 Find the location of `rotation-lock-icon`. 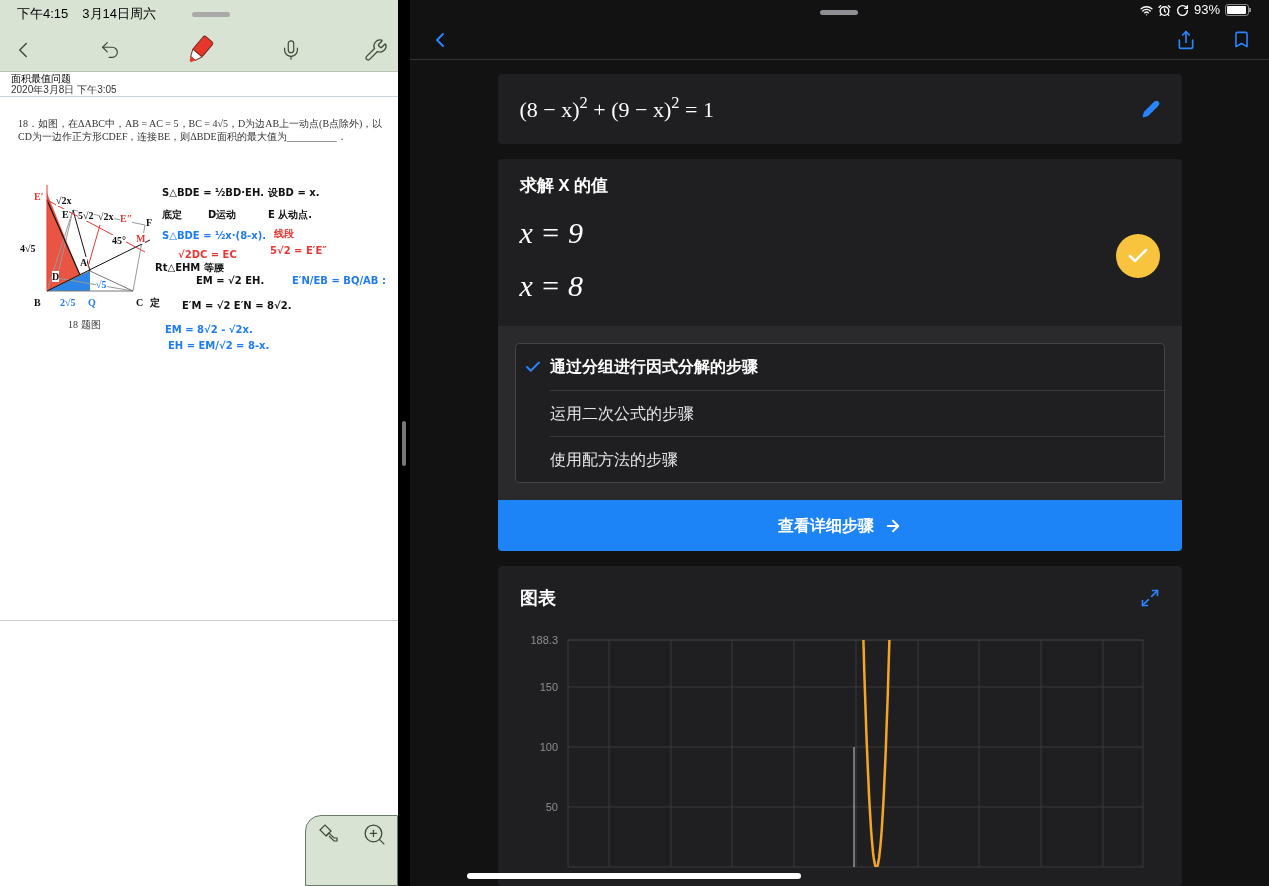

rotation-lock-icon is located at coordinates (1182, 10).